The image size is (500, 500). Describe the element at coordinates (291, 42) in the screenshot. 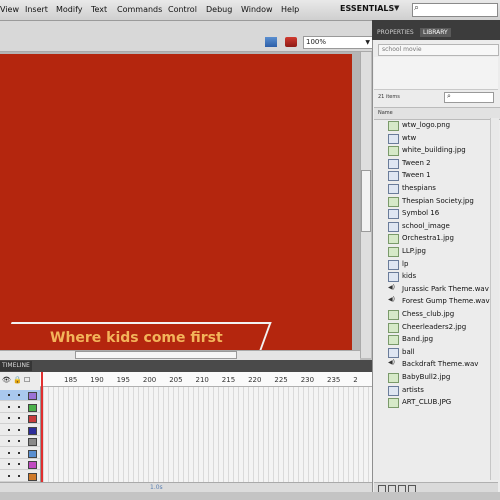

I see `edit-symbol-icon` at that location.